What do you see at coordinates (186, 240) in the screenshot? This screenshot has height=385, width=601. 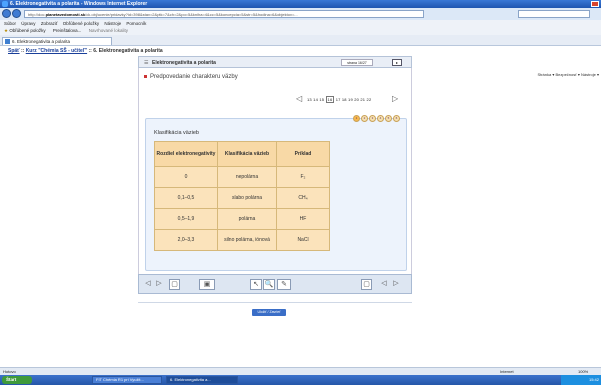 I see `table-cell: 2,0–3,3` at bounding box center [186, 240].